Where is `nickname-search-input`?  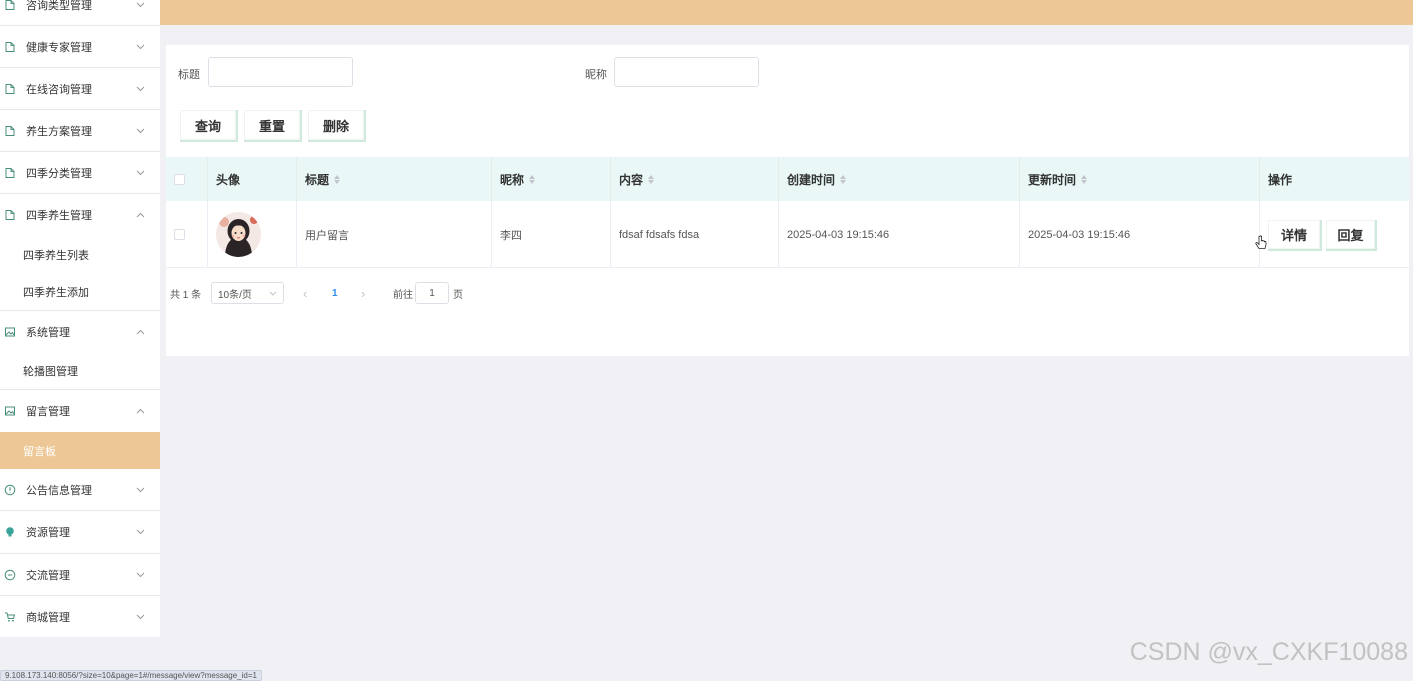
nickname-search-input is located at coordinates (686, 72).